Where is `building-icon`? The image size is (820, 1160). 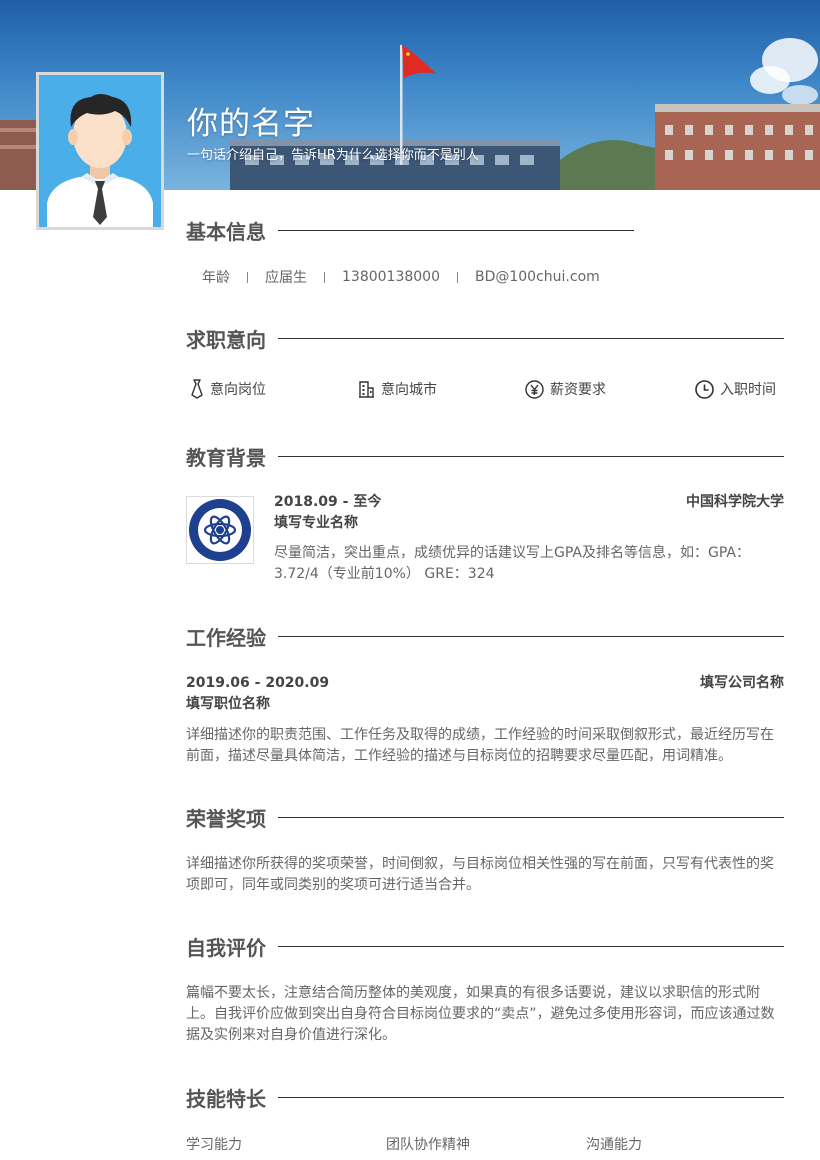 building-icon is located at coordinates (366, 389).